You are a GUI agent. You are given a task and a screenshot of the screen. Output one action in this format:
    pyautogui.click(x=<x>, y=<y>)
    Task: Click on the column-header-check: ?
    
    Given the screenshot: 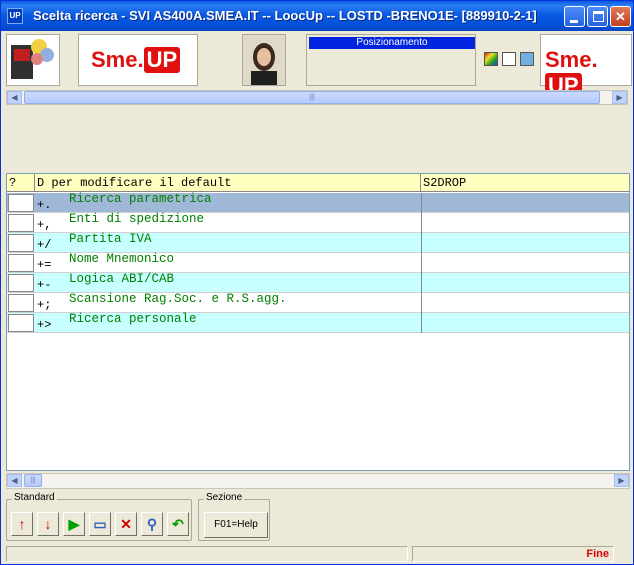 What is the action you would take?
    pyautogui.click(x=21, y=183)
    